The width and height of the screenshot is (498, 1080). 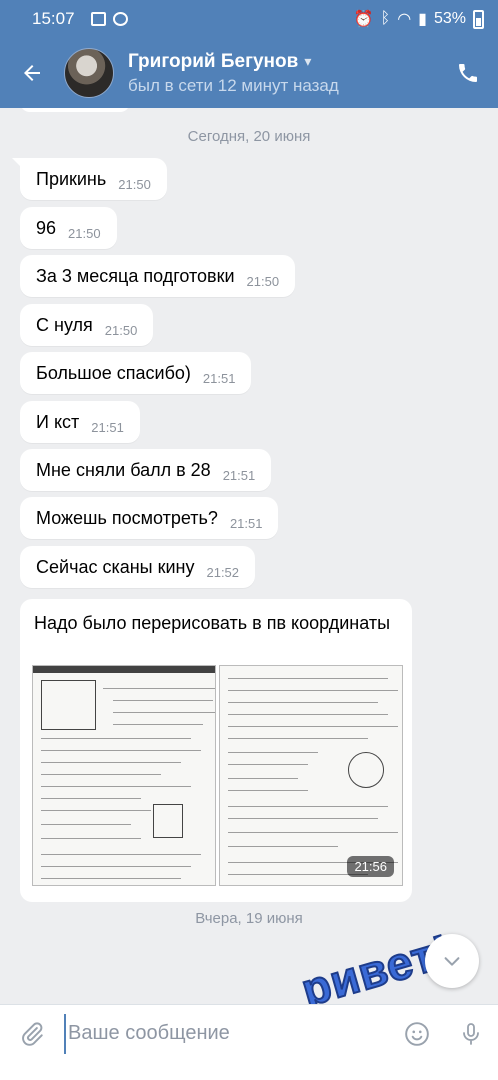 What do you see at coordinates (212, 623) in the screenshot?
I see `message-text: Надо было перерисовать в пв координаты` at bounding box center [212, 623].